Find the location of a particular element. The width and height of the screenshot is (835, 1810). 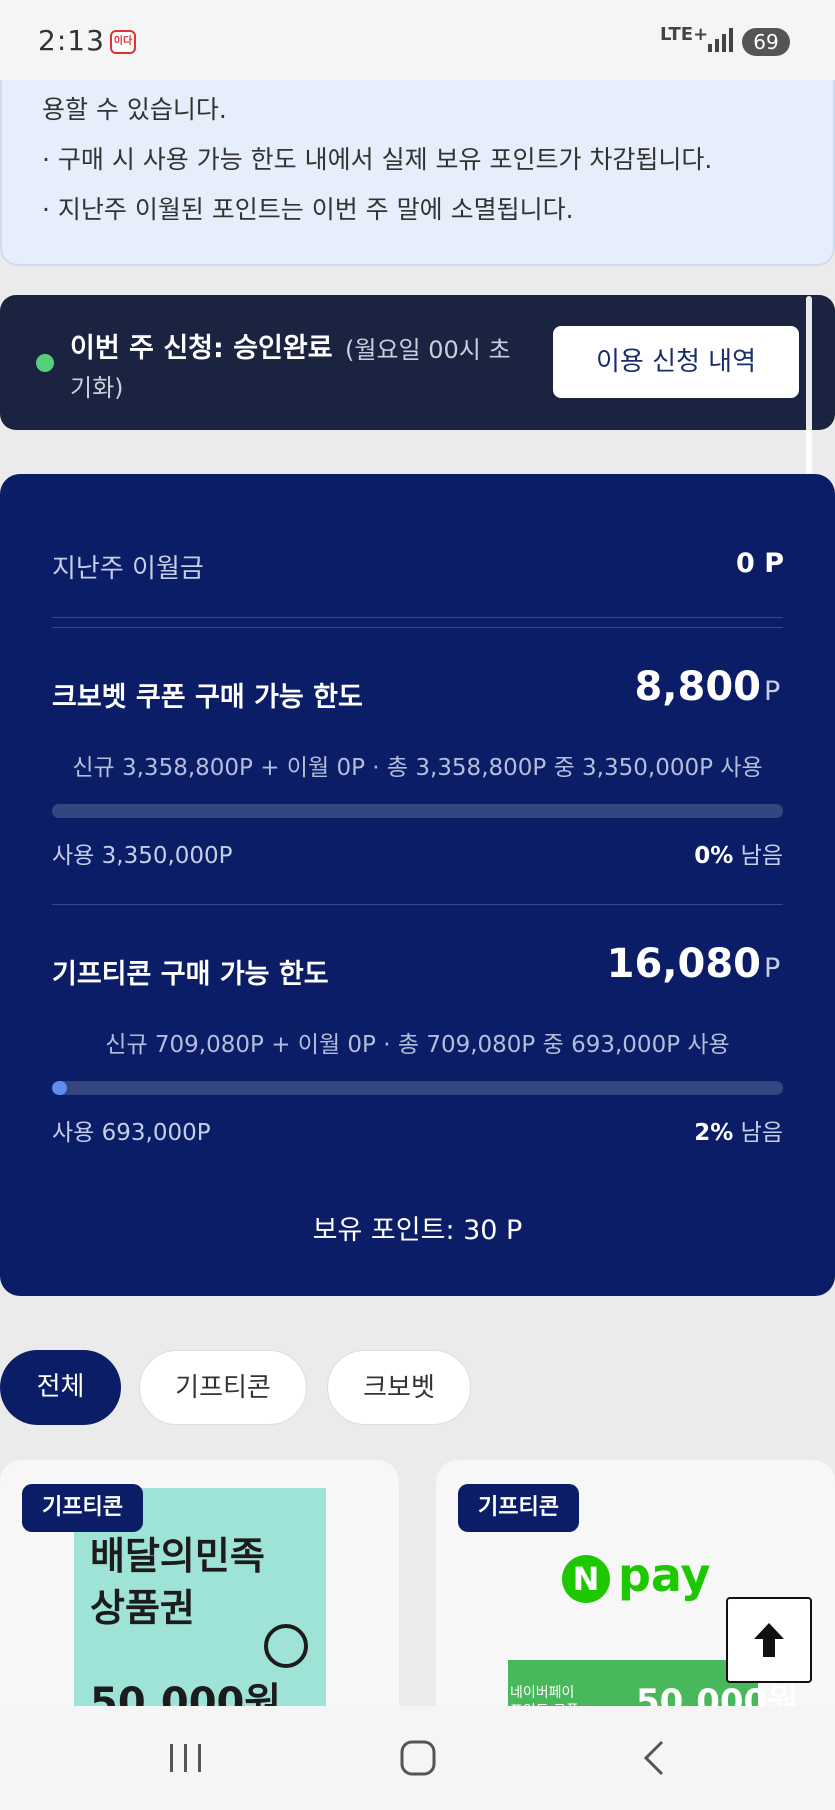

info-line-2: · 구매 시 사용 가능 한도 내에서 실제 보유 포인트가 차감됩니다. is located at coordinates (377, 159).